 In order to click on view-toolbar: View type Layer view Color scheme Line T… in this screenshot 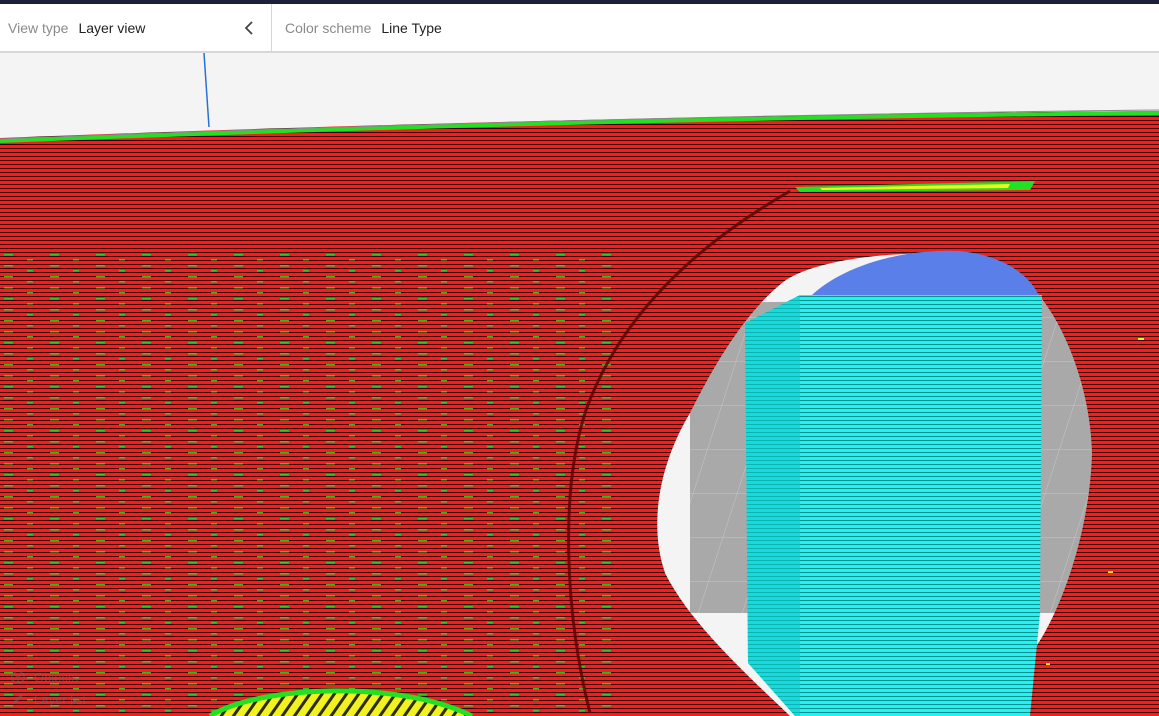, I will do `click(579, 28)`.